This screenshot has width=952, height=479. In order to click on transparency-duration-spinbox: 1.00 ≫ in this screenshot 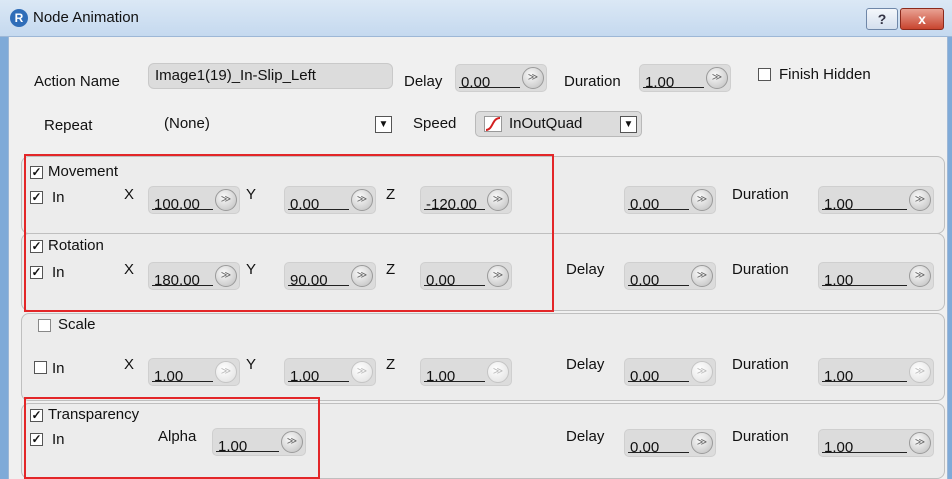, I will do `click(876, 443)`.